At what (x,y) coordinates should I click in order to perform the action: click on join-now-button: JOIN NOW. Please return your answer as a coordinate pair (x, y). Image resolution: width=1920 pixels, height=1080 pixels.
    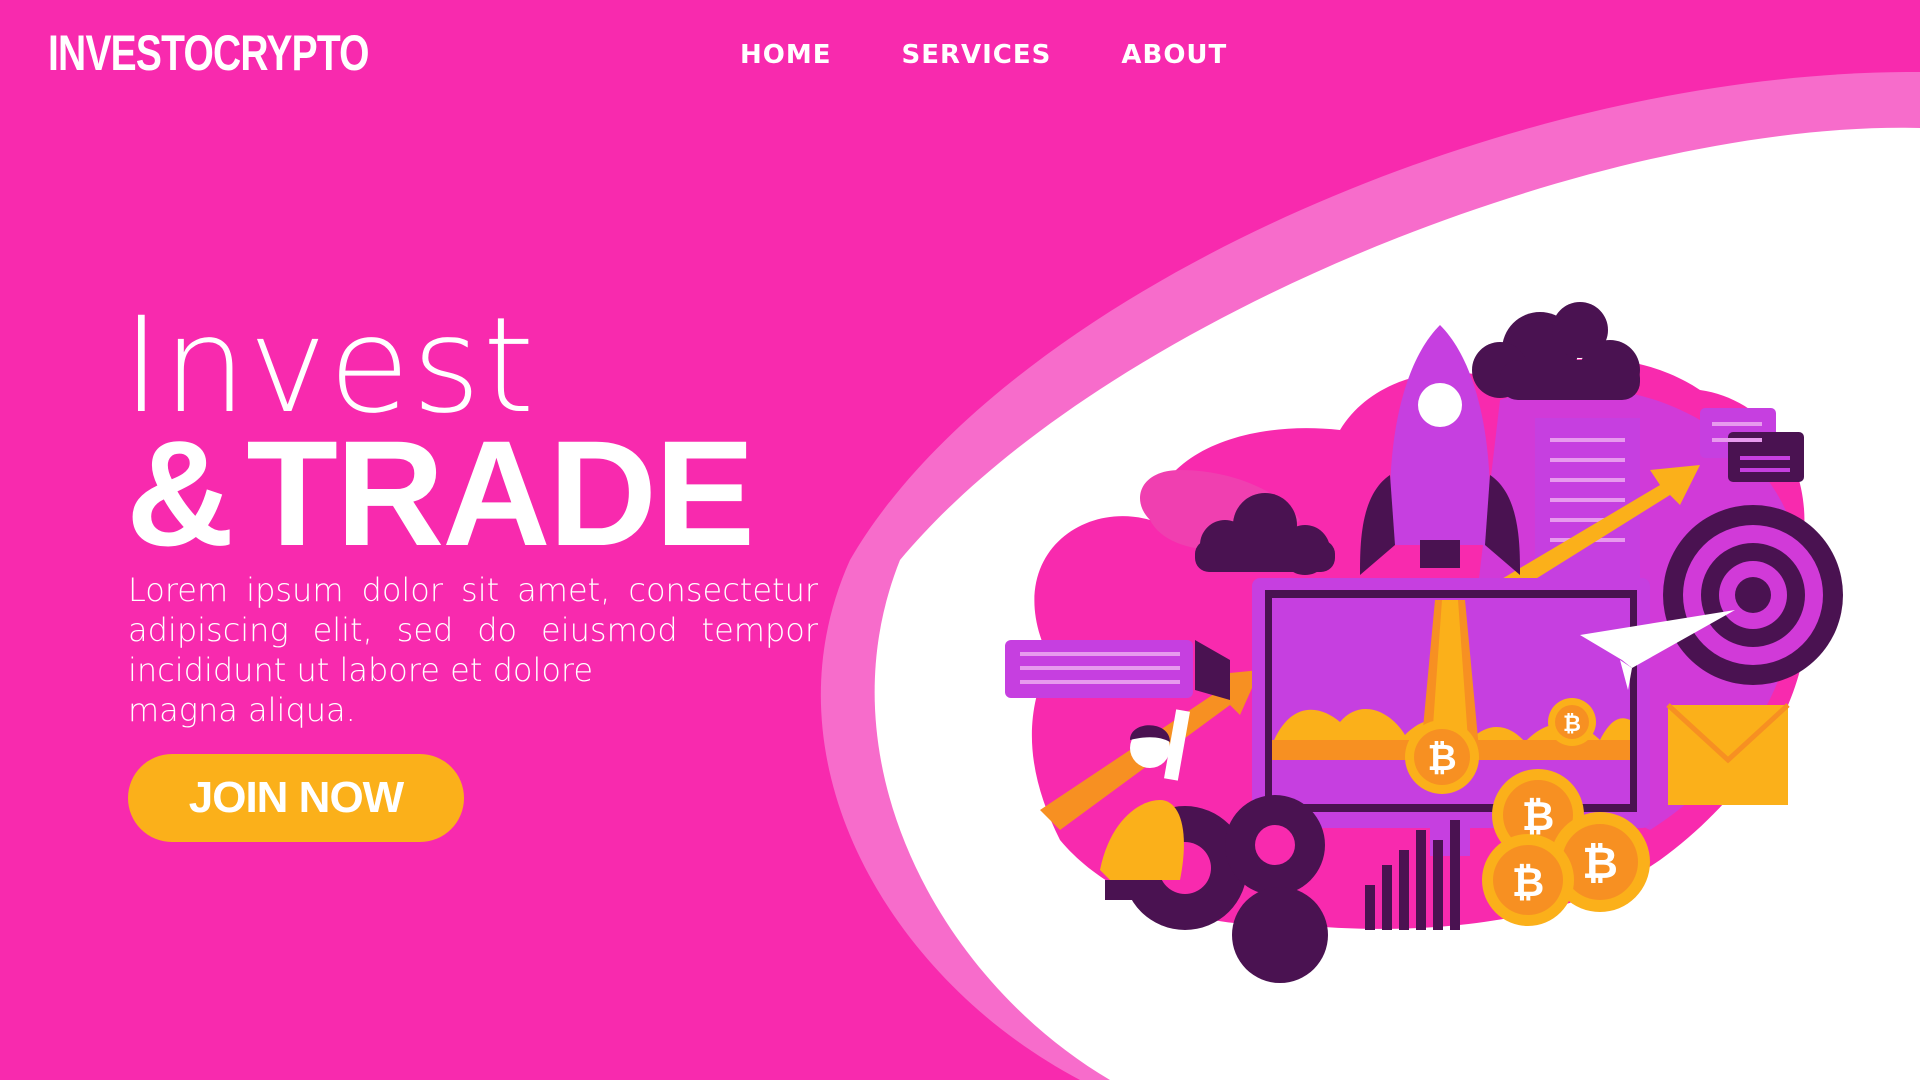
    Looking at the image, I should click on (296, 798).